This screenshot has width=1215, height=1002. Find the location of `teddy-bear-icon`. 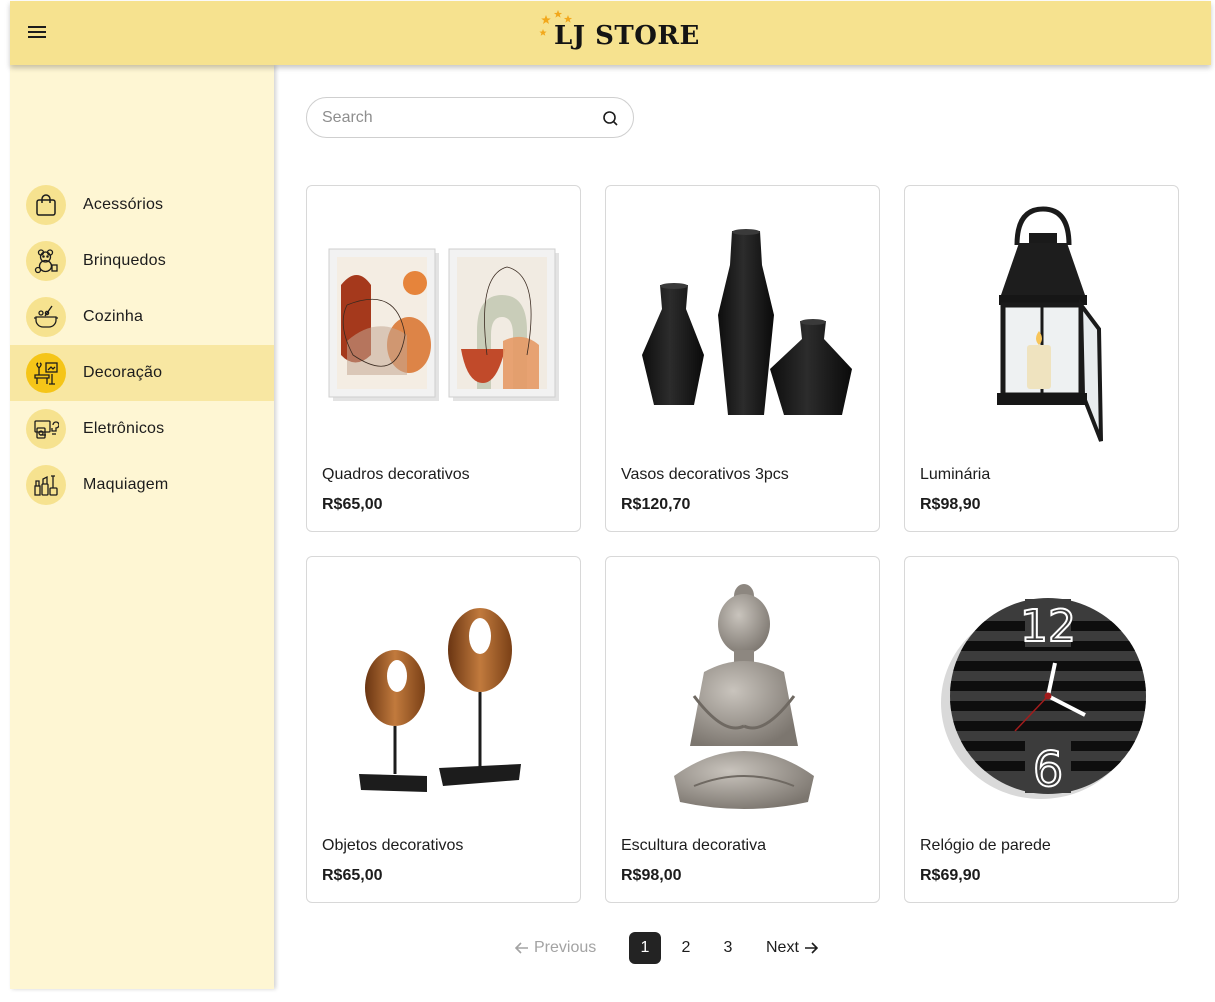

teddy-bear-icon is located at coordinates (46, 261).